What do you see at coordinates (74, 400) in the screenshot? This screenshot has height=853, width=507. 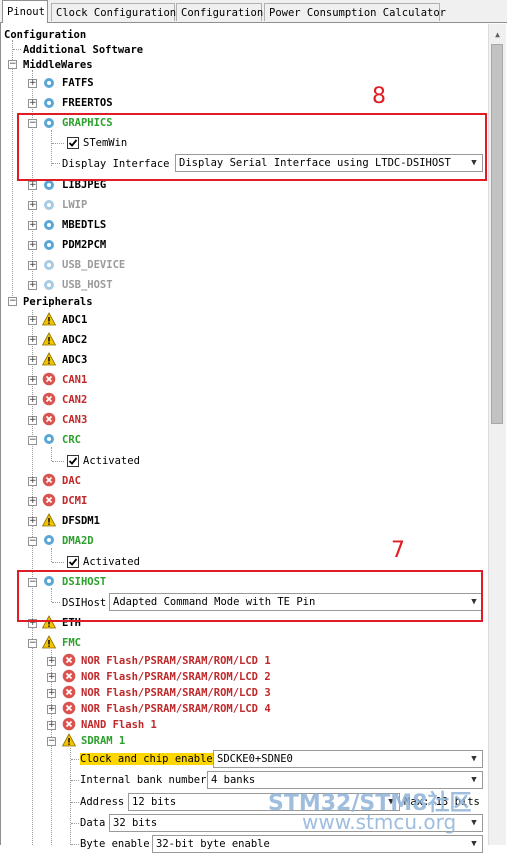 I see `tree-item-can2: CAN2` at bounding box center [74, 400].